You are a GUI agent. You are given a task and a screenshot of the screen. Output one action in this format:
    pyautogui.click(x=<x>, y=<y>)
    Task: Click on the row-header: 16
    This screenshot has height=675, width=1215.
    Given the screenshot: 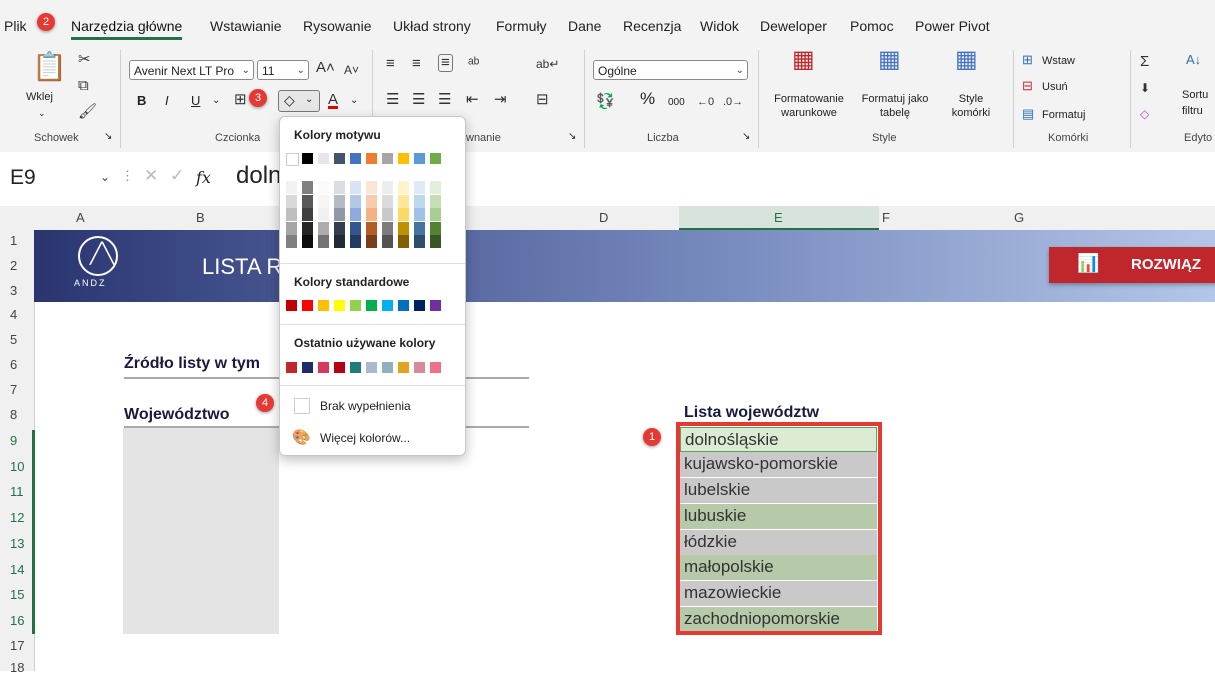 What is the action you would take?
    pyautogui.click(x=17, y=620)
    